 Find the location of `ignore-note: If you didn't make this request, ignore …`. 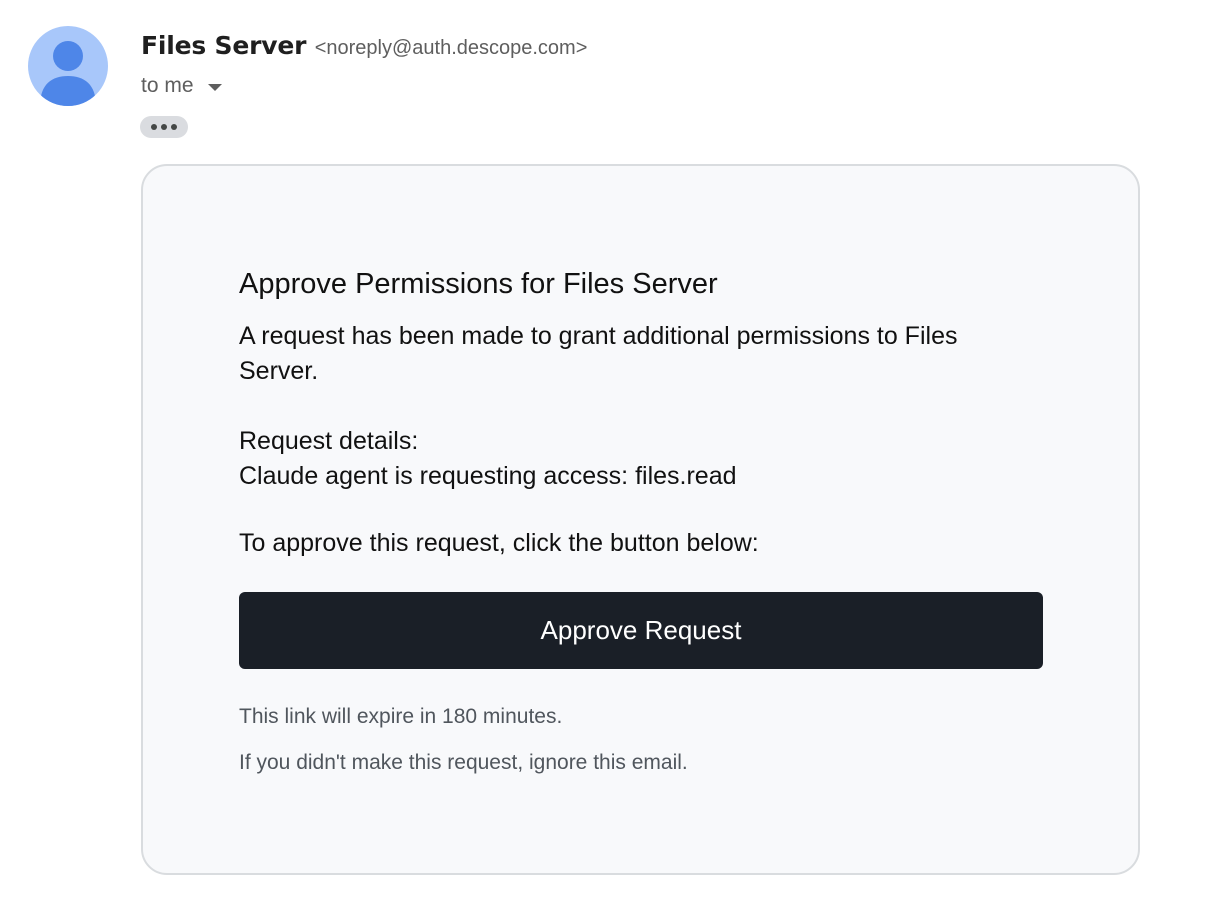

ignore-note: If you didn't make this request, ignore … is located at coordinates (463, 762).